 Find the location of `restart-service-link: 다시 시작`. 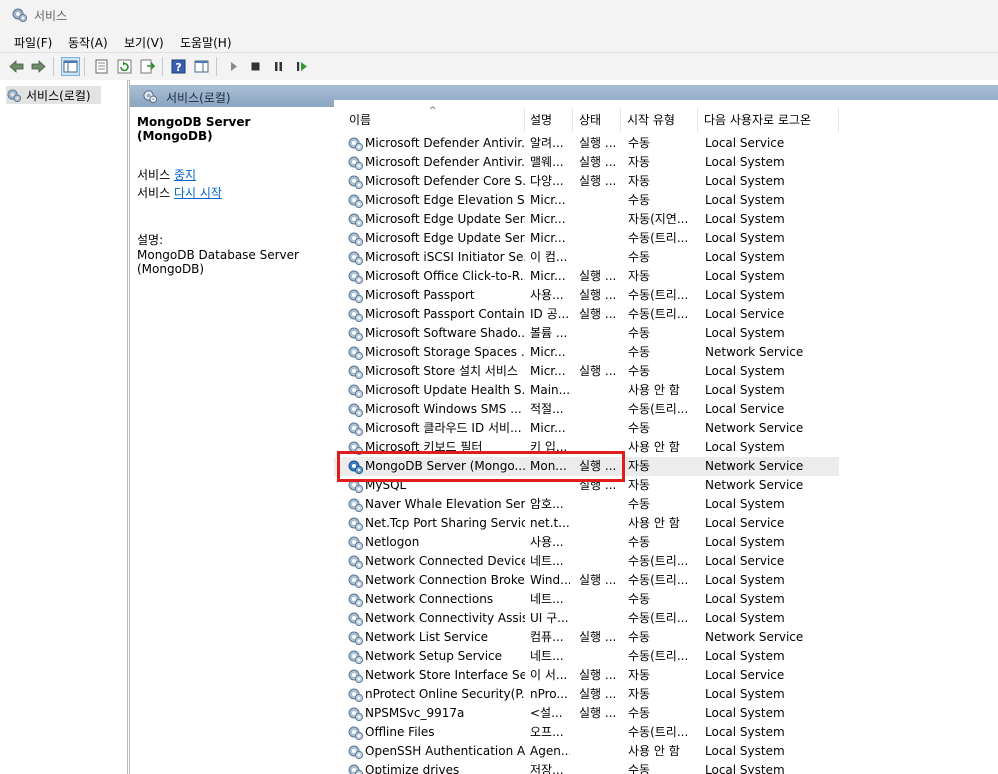

restart-service-link: 다시 시작 is located at coordinates (198, 193).